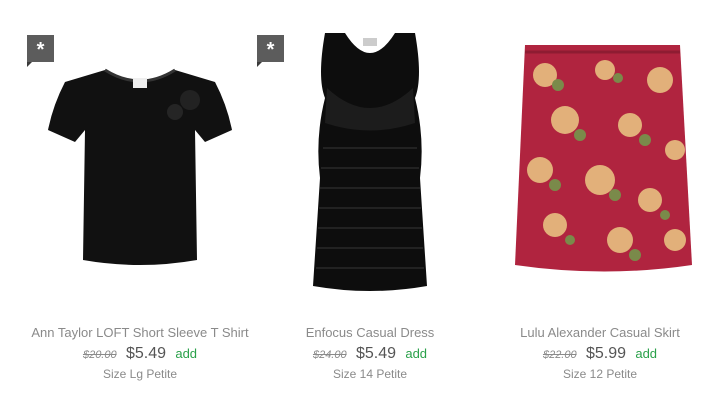 The image size is (718, 414). Describe the element at coordinates (140, 374) in the screenshot. I see `size-label: Size Lg Petite` at that location.